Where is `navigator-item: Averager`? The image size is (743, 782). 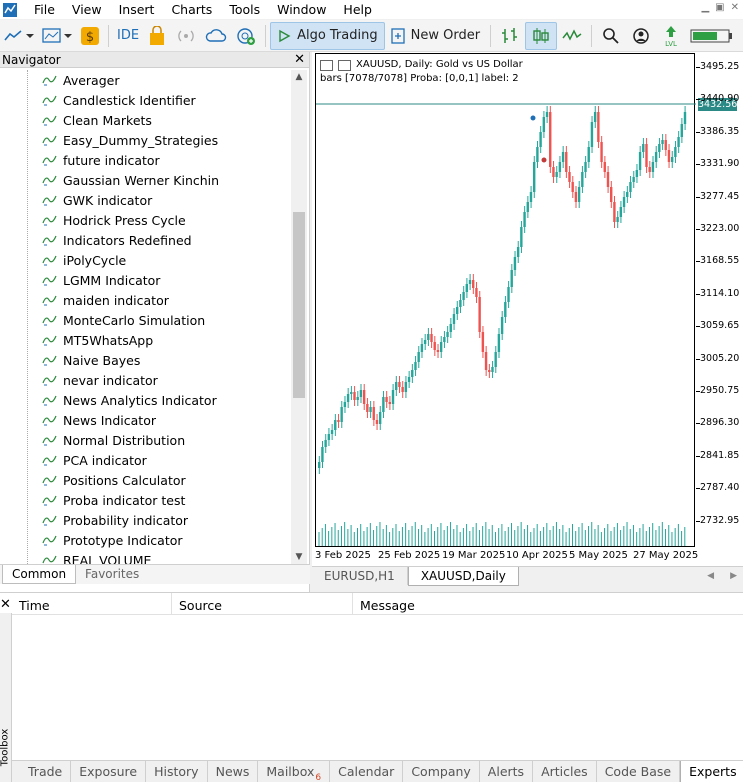 navigator-item: Averager is located at coordinates (146, 80).